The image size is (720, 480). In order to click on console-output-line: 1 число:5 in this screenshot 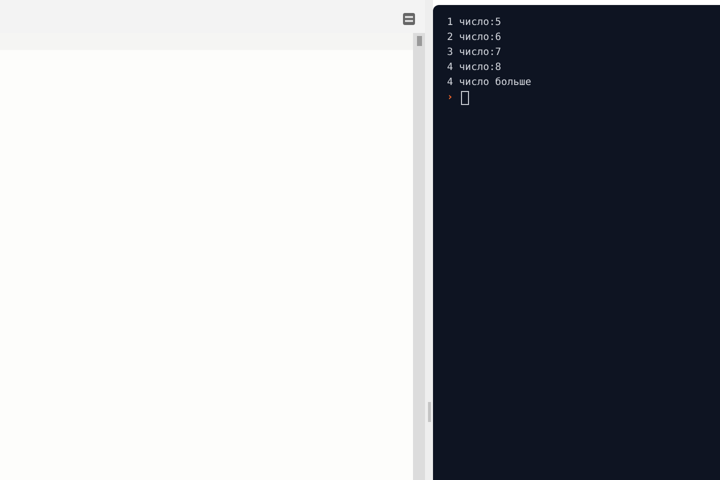, I will do `click(474, 23)`.